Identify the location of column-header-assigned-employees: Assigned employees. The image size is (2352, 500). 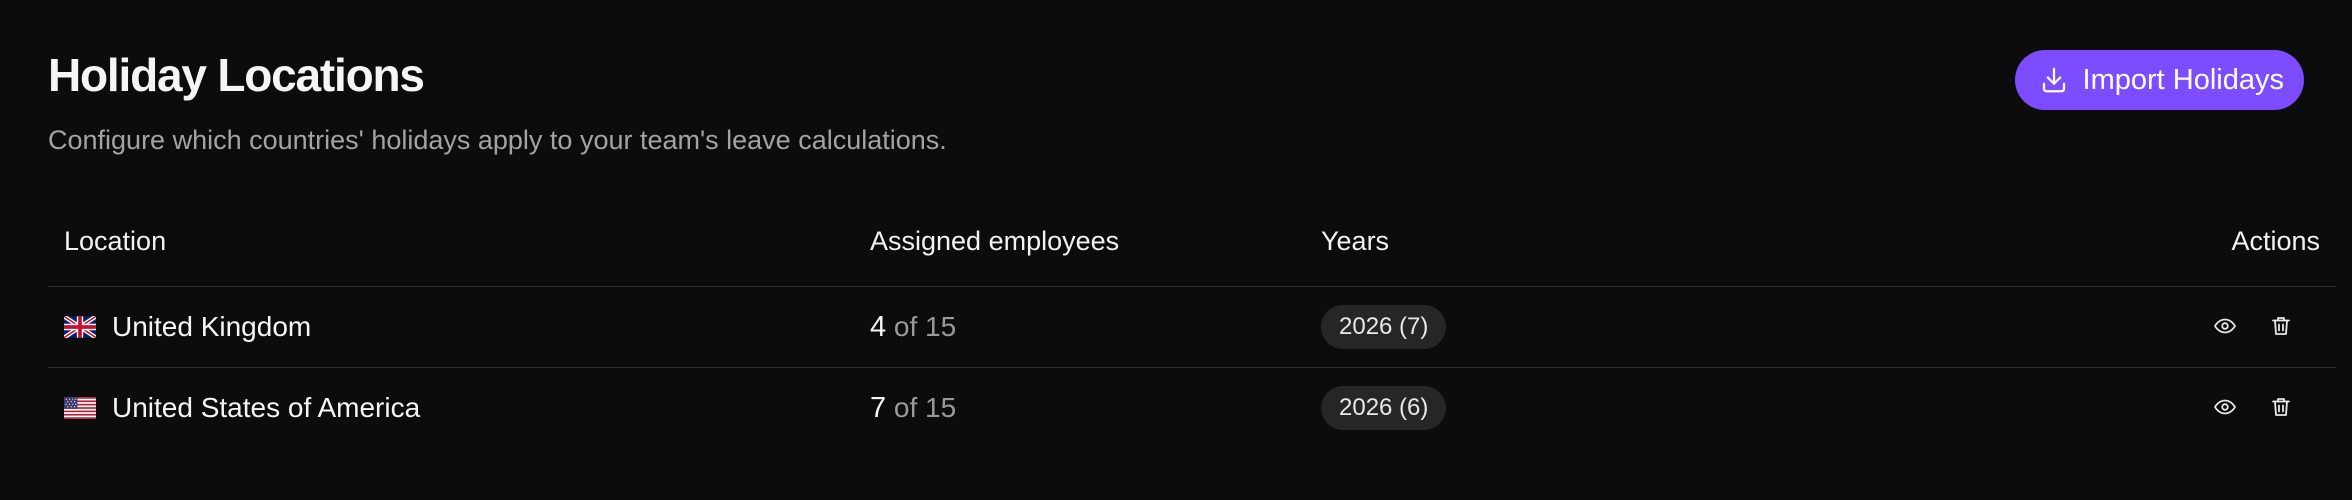
(1095, 241).